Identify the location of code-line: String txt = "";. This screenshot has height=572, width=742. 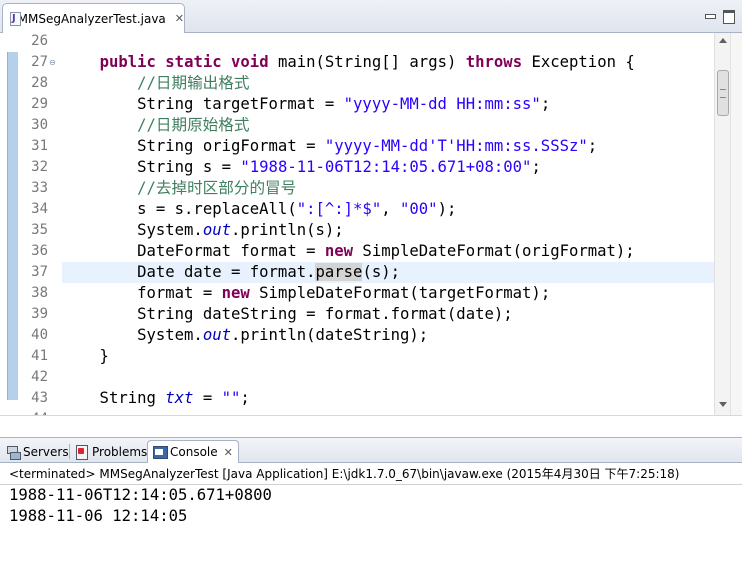
(156, 398).